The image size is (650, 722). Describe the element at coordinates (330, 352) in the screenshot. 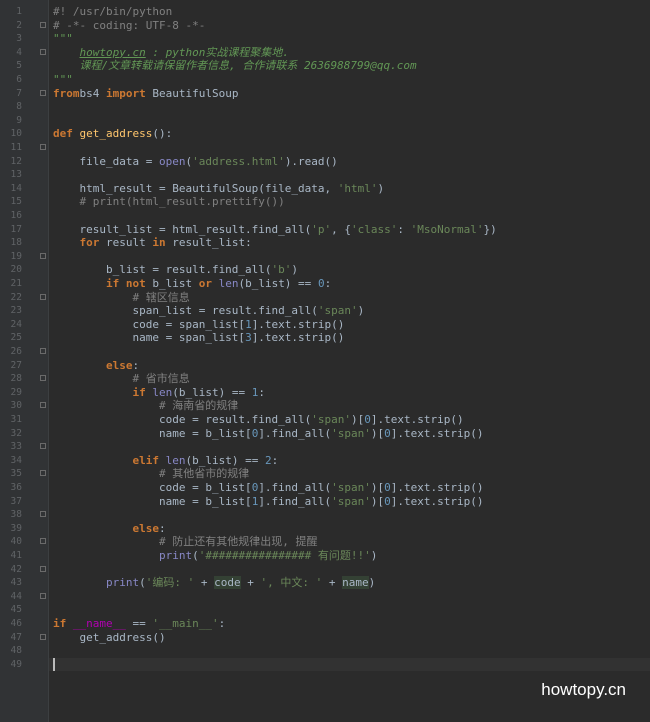

I see `code-line: 26` at that location.